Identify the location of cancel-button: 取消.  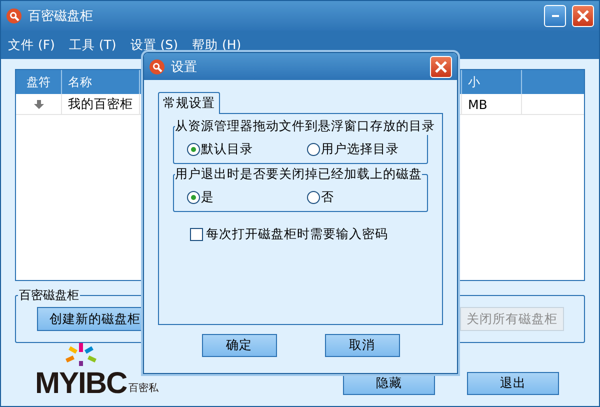
(362, 345).